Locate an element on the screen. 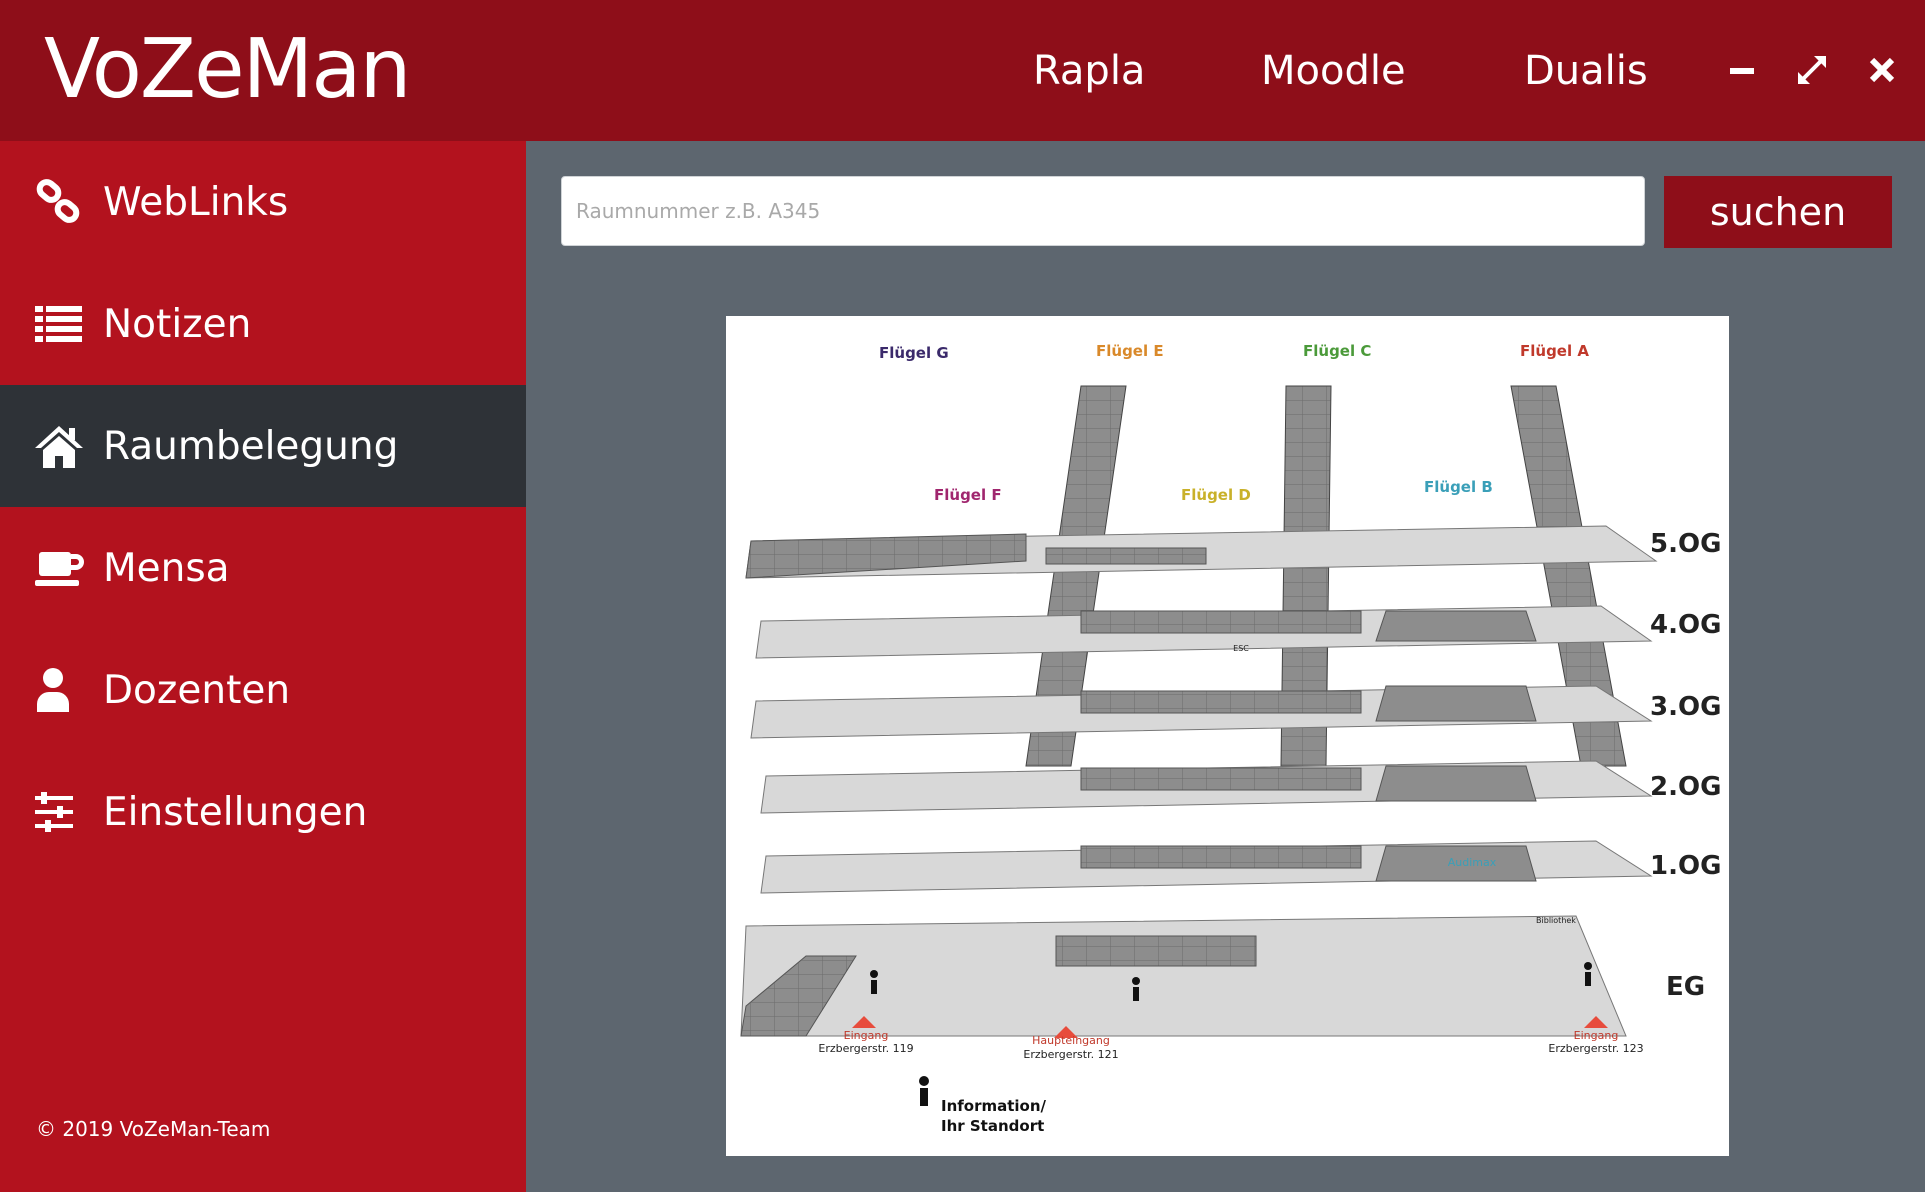 Image resolution: width=1925 pixels, height=1192 pixels. floor-label-eg: EG is located at coordinates (1686, 987).